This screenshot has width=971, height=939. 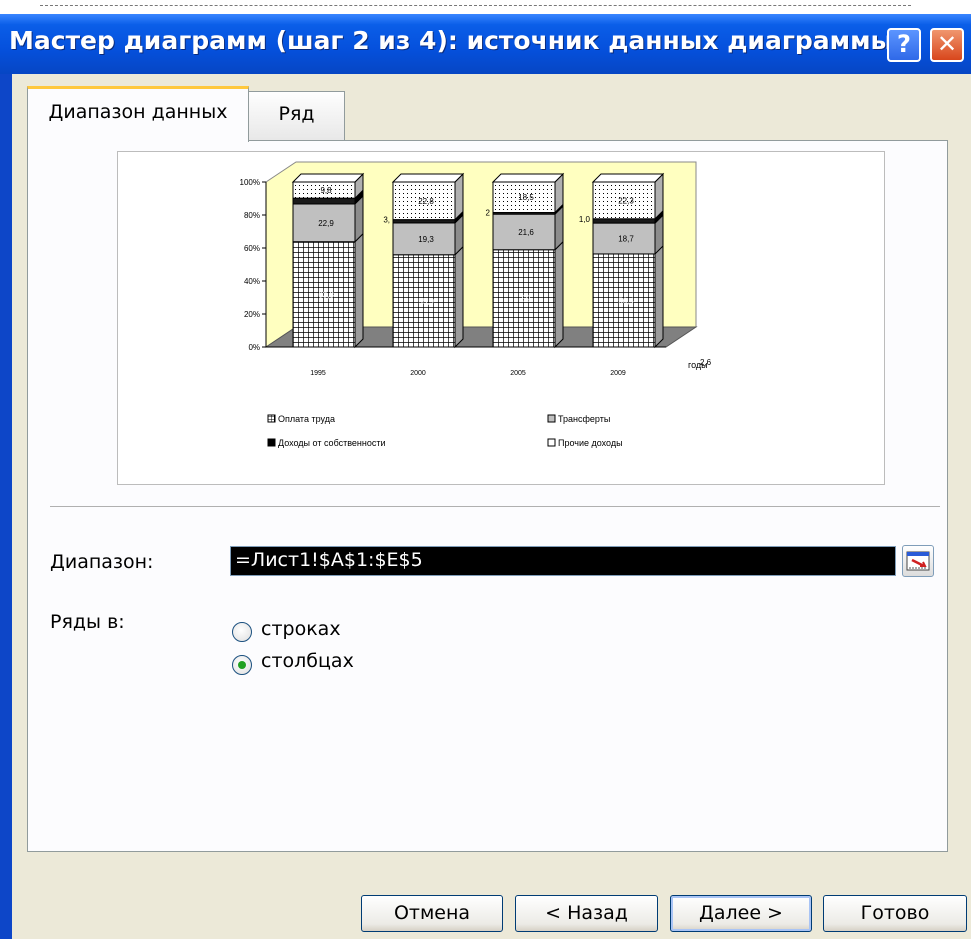 I want to click on y-tick-label: 0%, so click(x=254, y=347).